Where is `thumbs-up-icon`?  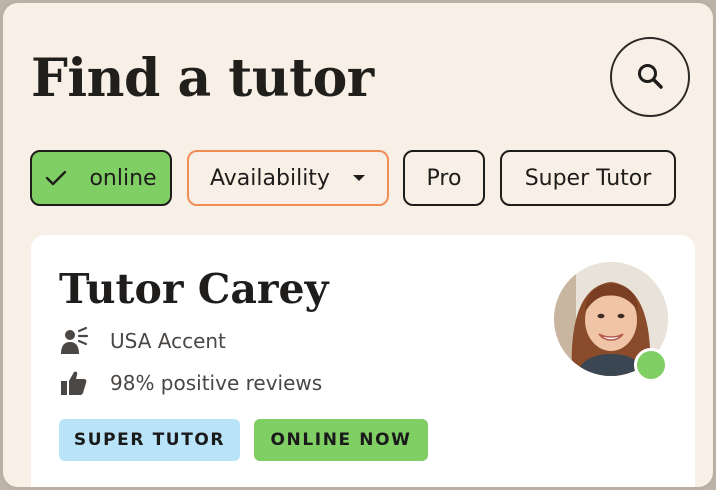
thumbs-up-icon is located at coordinates (74, 383).